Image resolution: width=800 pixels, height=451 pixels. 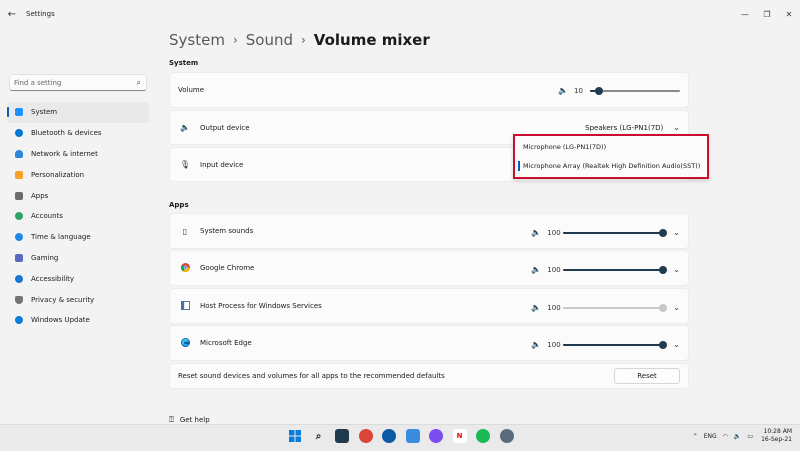 I want to click on start-icon, so click(x=295, y=436).